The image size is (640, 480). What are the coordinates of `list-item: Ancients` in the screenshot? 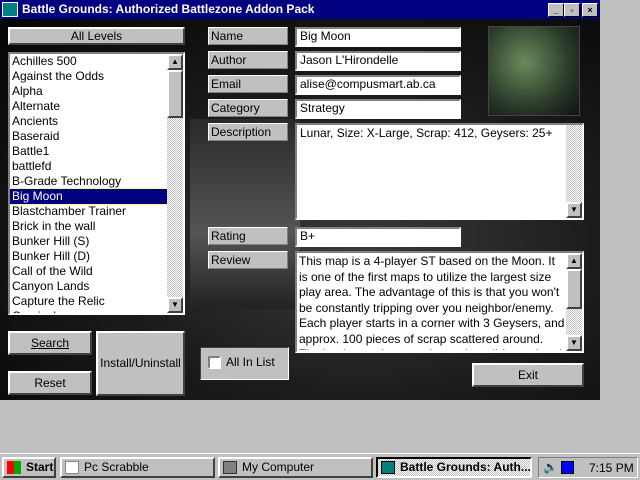 It's located at (88, 121).